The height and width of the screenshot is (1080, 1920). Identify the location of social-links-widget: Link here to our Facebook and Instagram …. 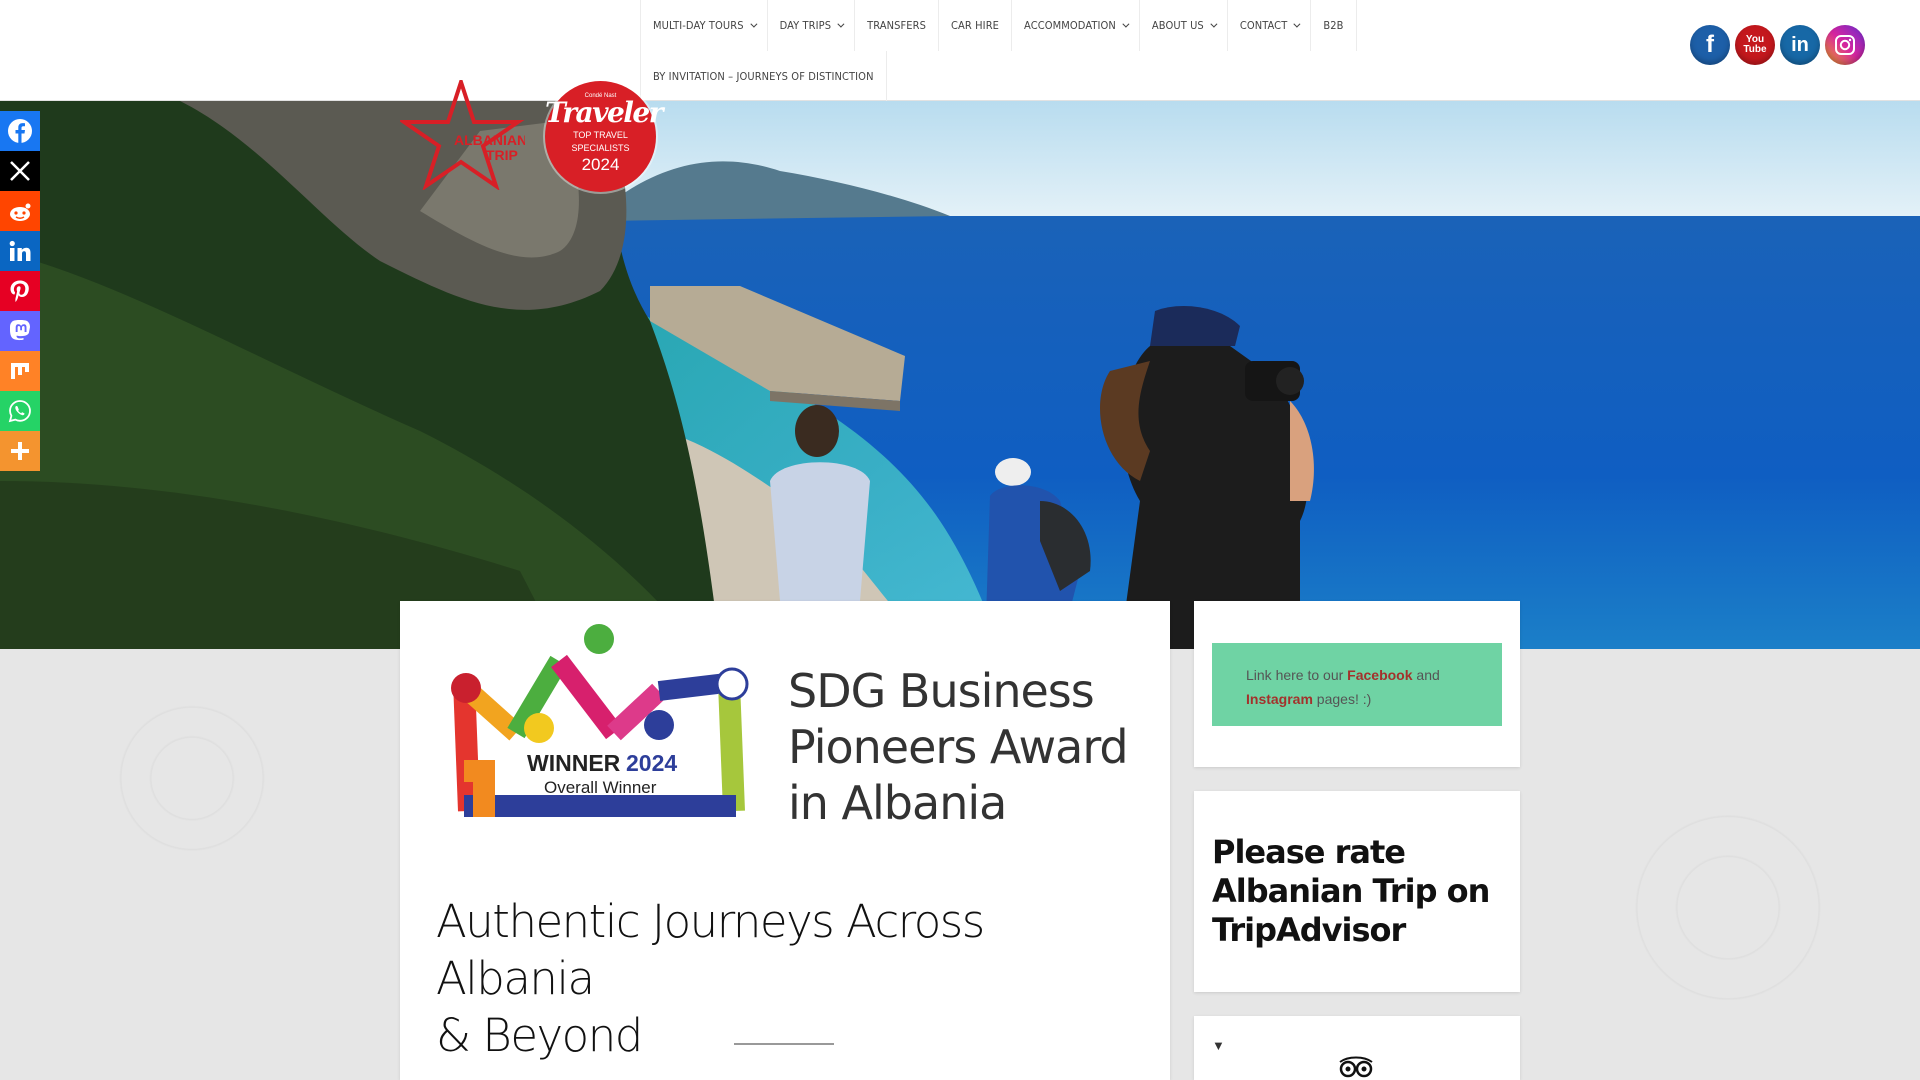
(1357, 684).